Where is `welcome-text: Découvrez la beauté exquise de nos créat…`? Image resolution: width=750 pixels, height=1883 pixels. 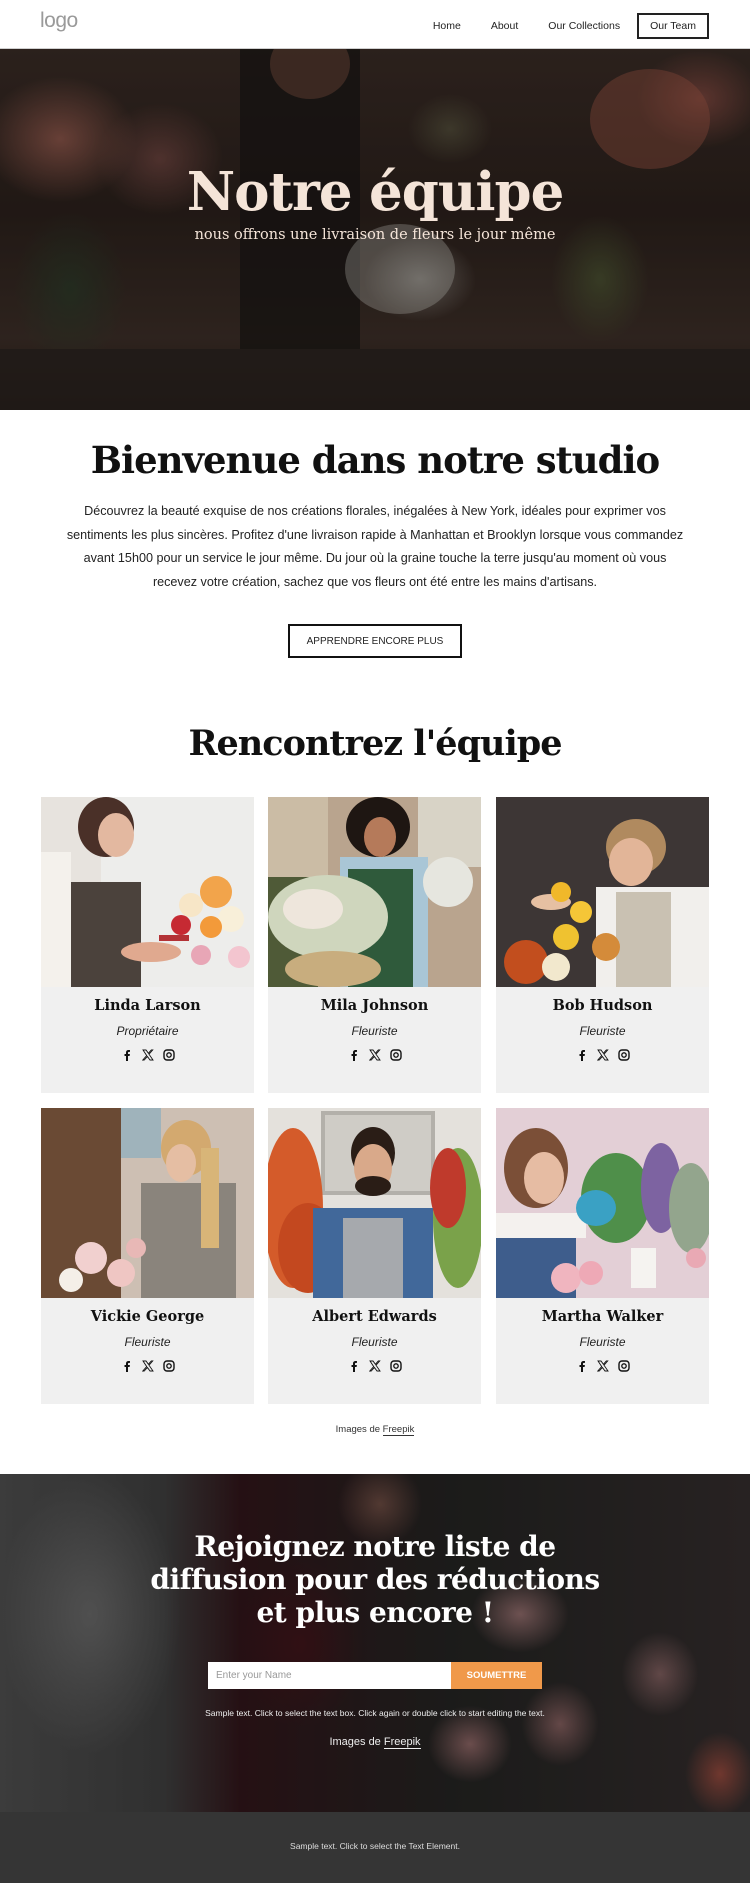 welcome-text: Découvrez la beauté exquise de nos créat… is located at coordinates (375, 546).